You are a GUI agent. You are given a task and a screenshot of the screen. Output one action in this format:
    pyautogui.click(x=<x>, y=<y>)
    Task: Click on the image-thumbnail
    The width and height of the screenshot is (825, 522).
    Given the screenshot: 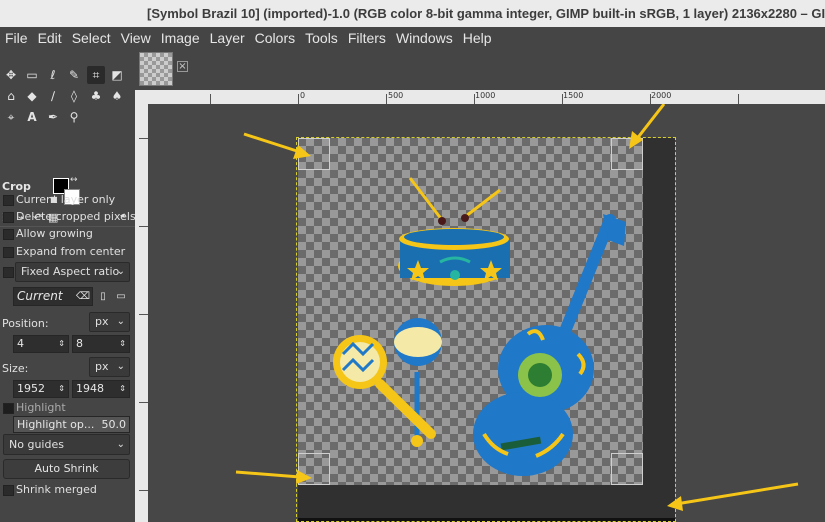 What is the action you would take?
    pyautogui.click(x=156, y=69)
    